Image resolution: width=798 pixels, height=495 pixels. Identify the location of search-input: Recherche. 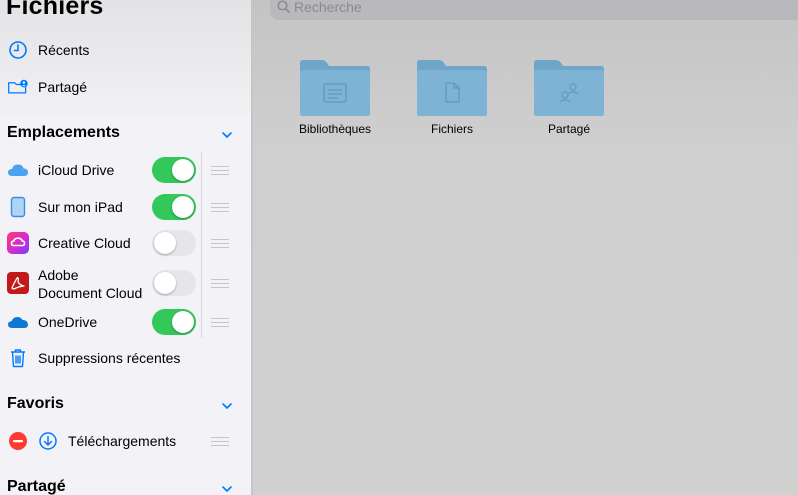
(534, 10).